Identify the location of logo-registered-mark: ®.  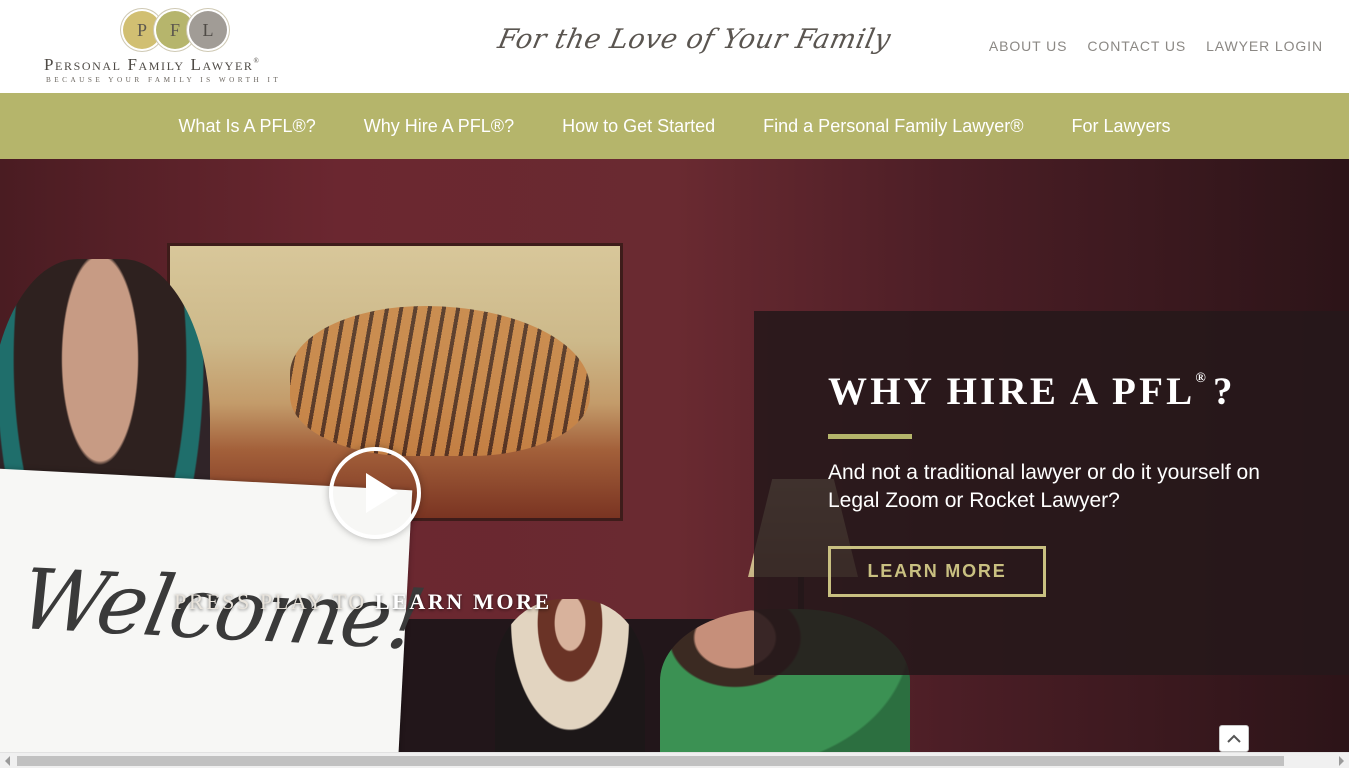
(257, 61).